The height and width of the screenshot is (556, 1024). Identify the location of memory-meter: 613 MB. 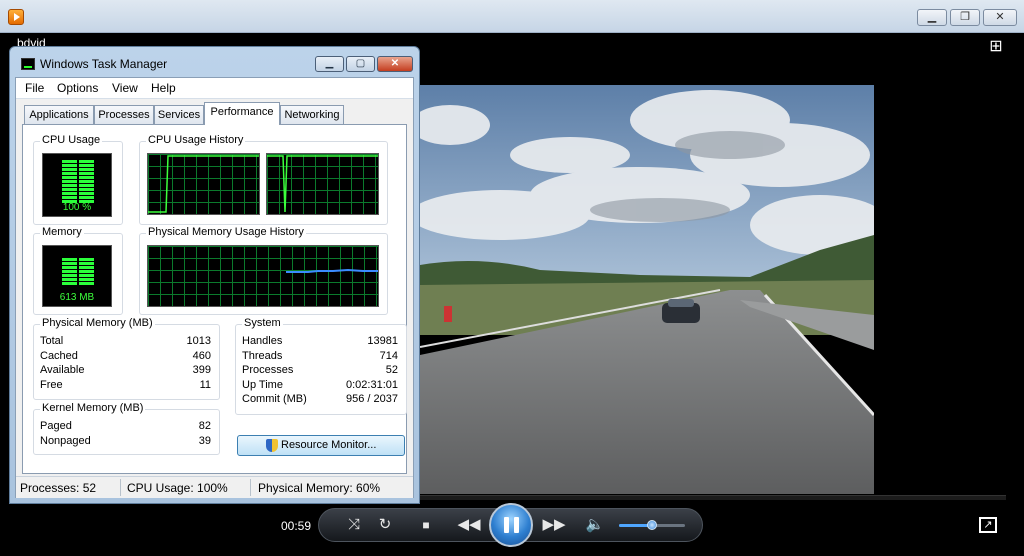
(77, 276).